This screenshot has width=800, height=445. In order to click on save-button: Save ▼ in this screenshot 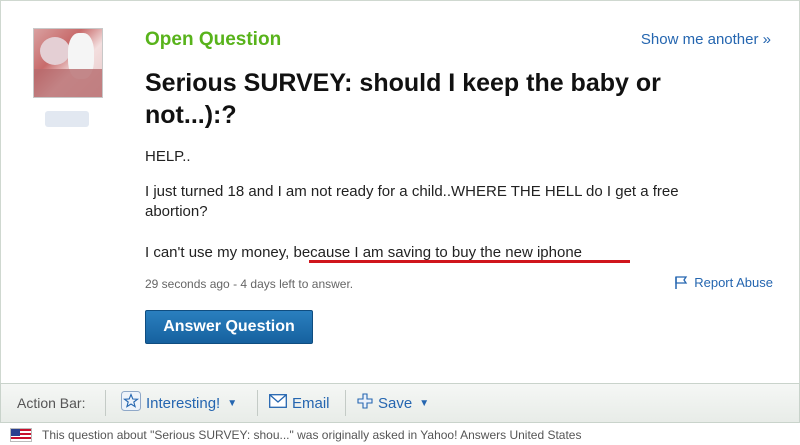, I will do `click(393, 403)`.